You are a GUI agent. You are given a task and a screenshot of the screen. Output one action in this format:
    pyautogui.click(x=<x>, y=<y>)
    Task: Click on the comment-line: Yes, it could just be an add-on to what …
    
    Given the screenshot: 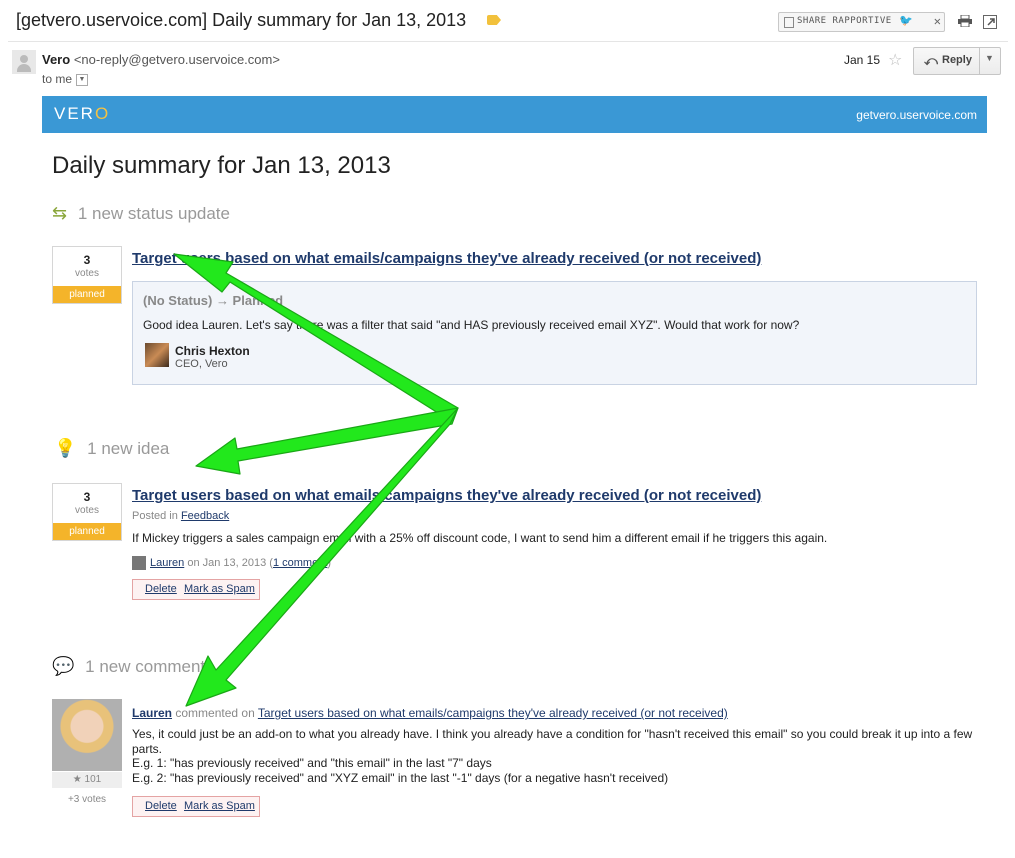 What is the action you would take?
    pyautogui.click(x=552, y=741)
    